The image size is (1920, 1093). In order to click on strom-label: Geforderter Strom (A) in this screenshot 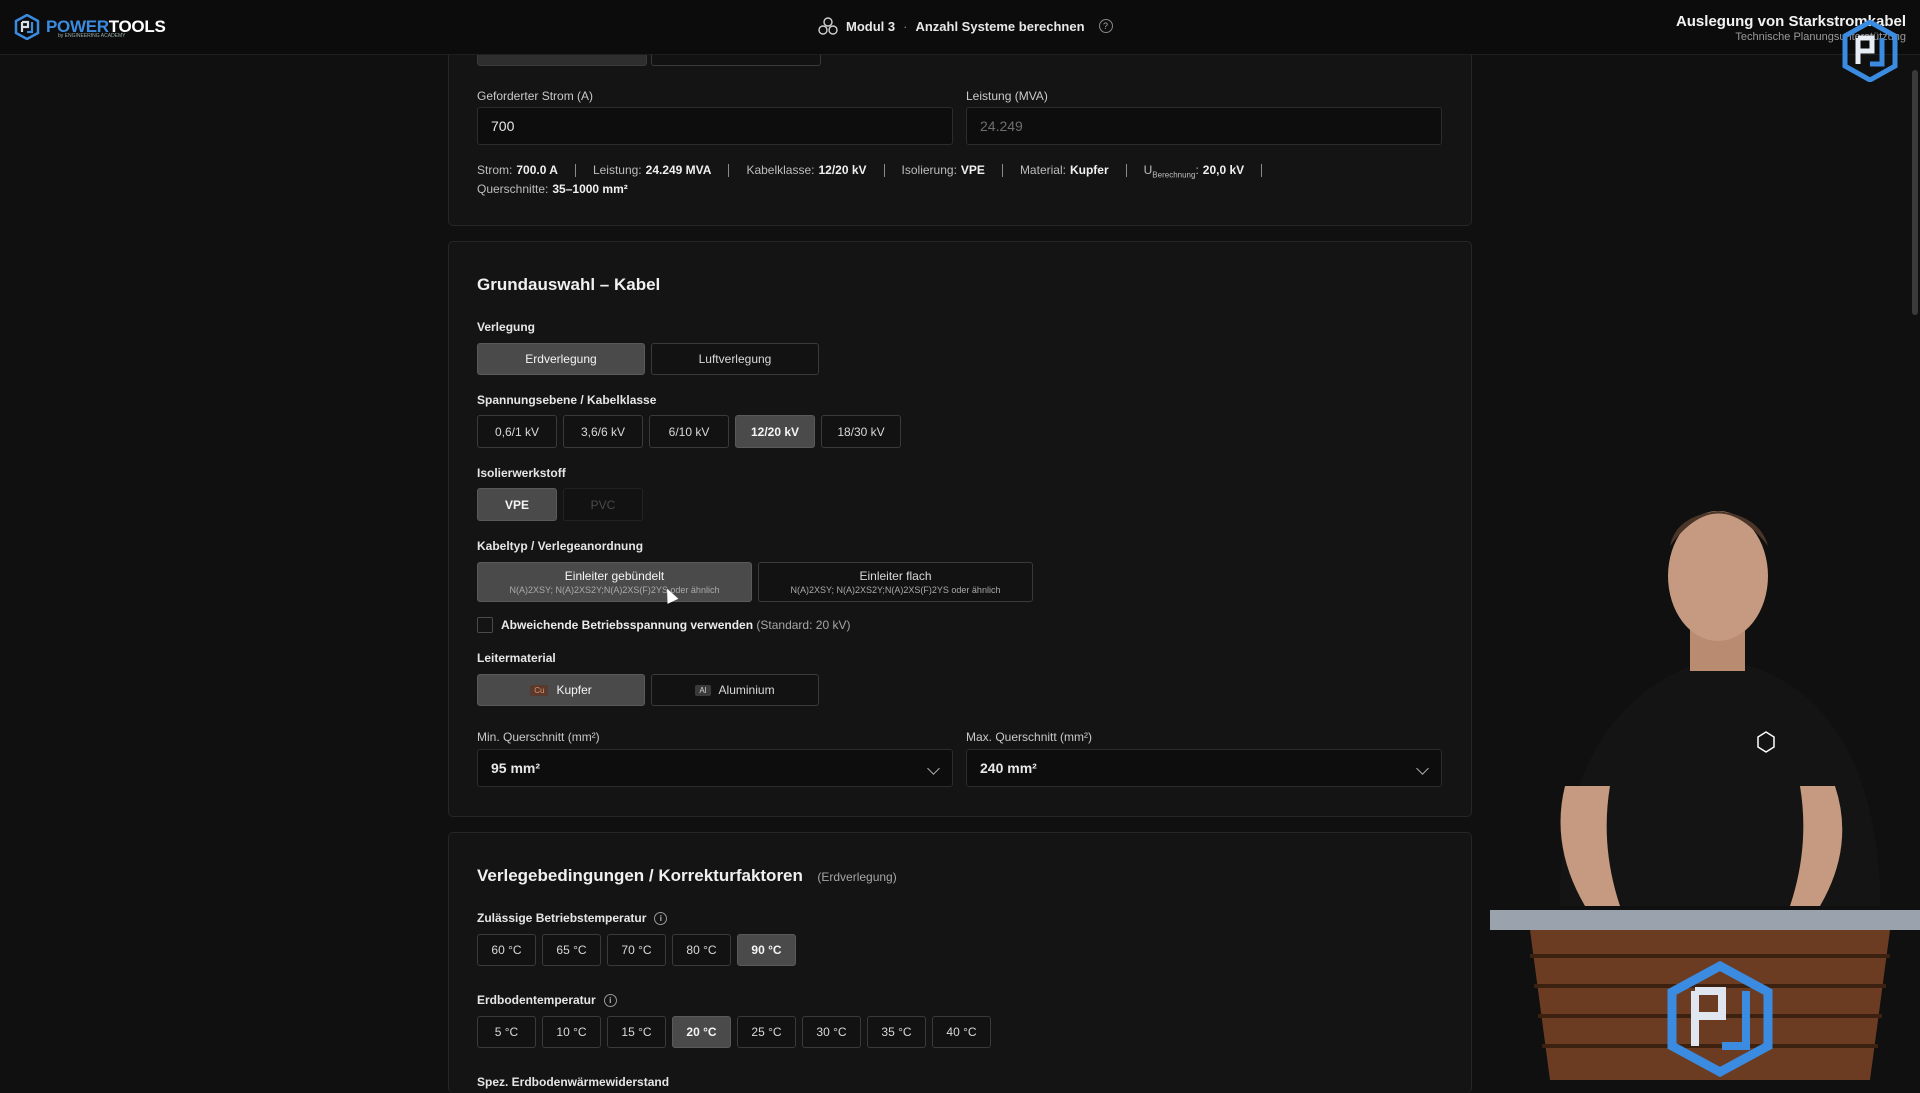, I will do `click(535, 96)`.